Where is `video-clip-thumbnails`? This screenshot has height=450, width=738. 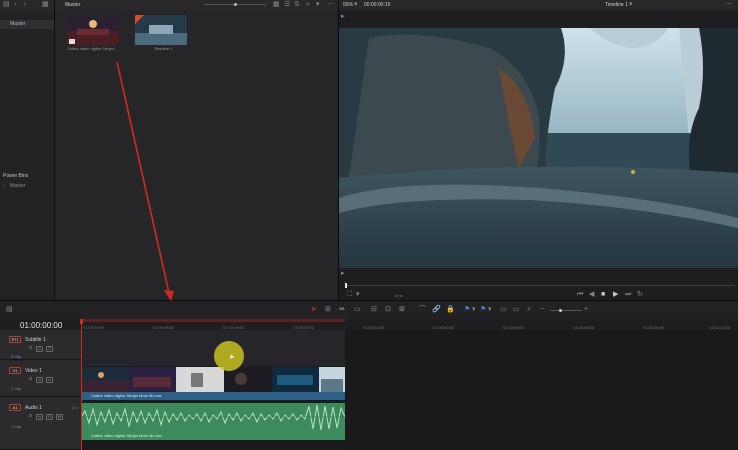 video-clip-thumbnails is located at coordinates (213, 379).